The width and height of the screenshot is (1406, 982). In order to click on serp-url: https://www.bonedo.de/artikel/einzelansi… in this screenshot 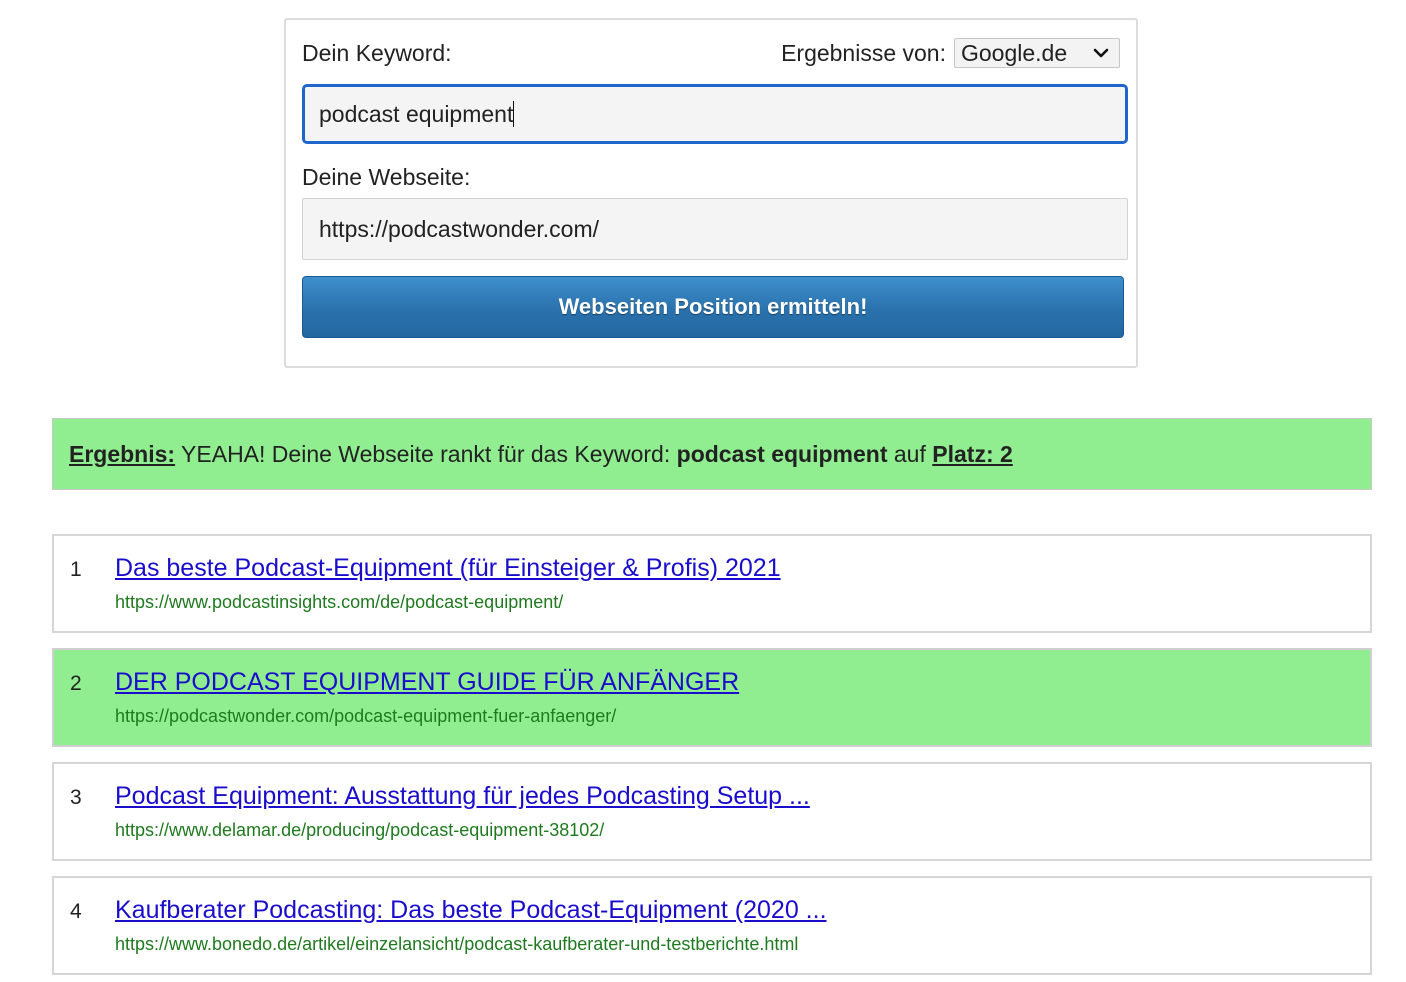, I will do `click(457, 944)`.